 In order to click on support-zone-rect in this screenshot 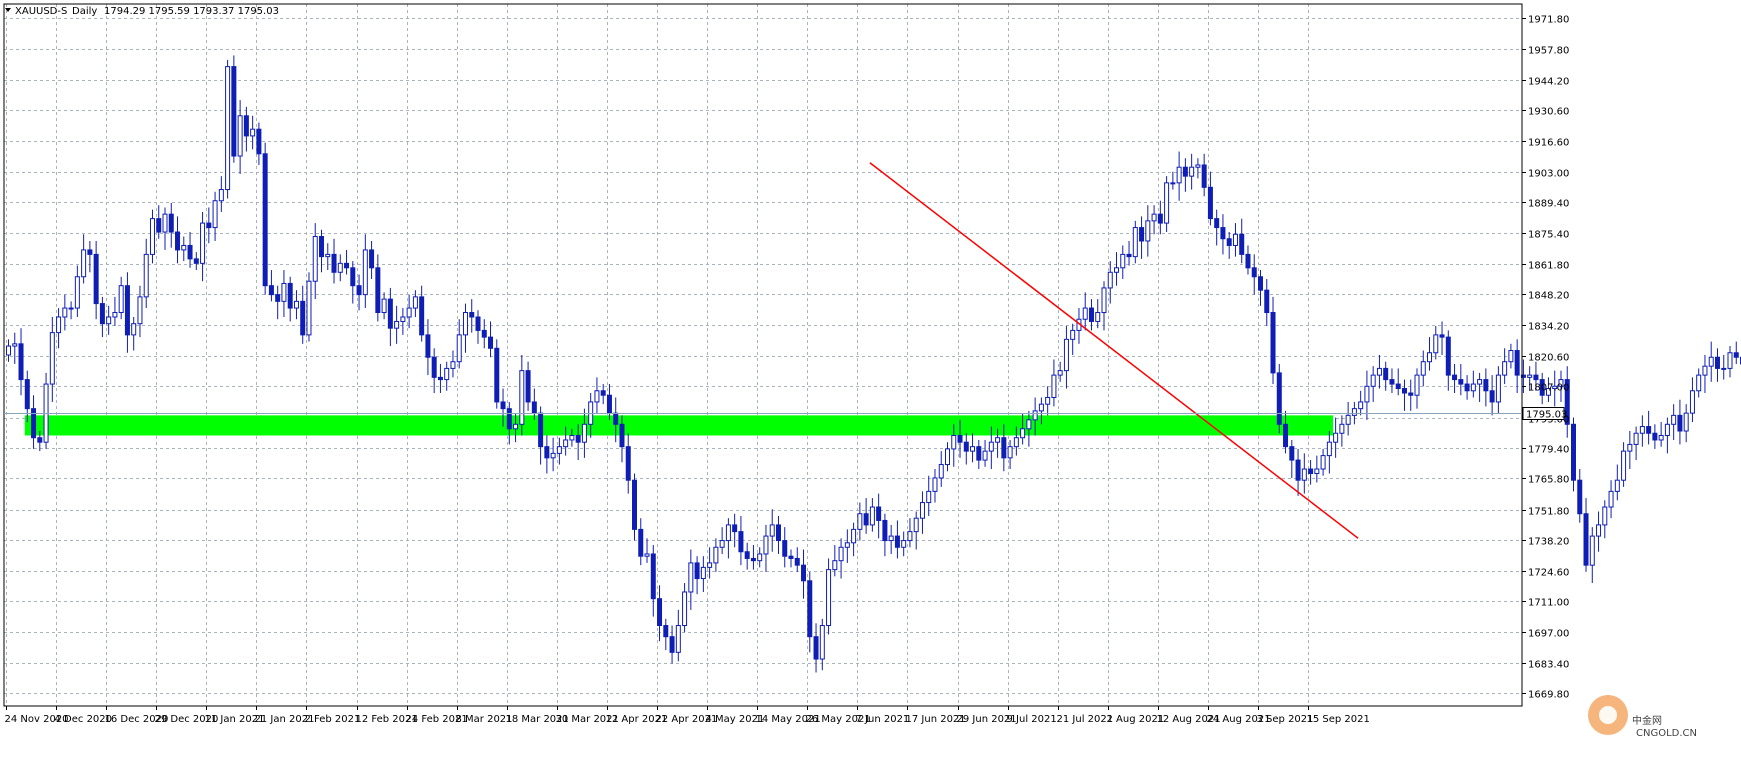, I will do `click(679, 425)`.